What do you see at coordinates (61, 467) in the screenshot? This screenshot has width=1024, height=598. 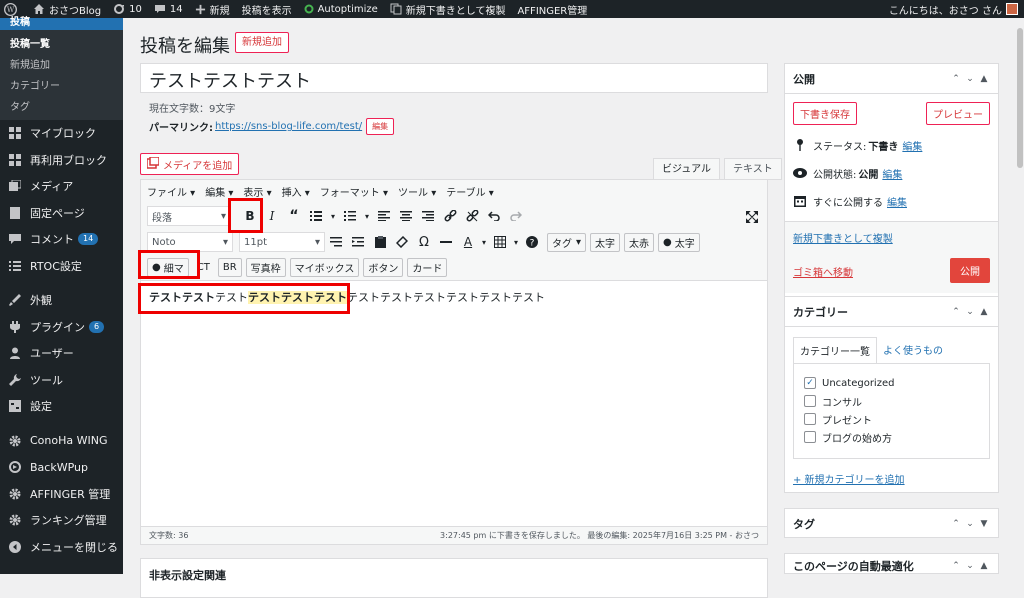 I see `sidebar-item-backwpup: BackWPup` at bounding box center [61, 467].